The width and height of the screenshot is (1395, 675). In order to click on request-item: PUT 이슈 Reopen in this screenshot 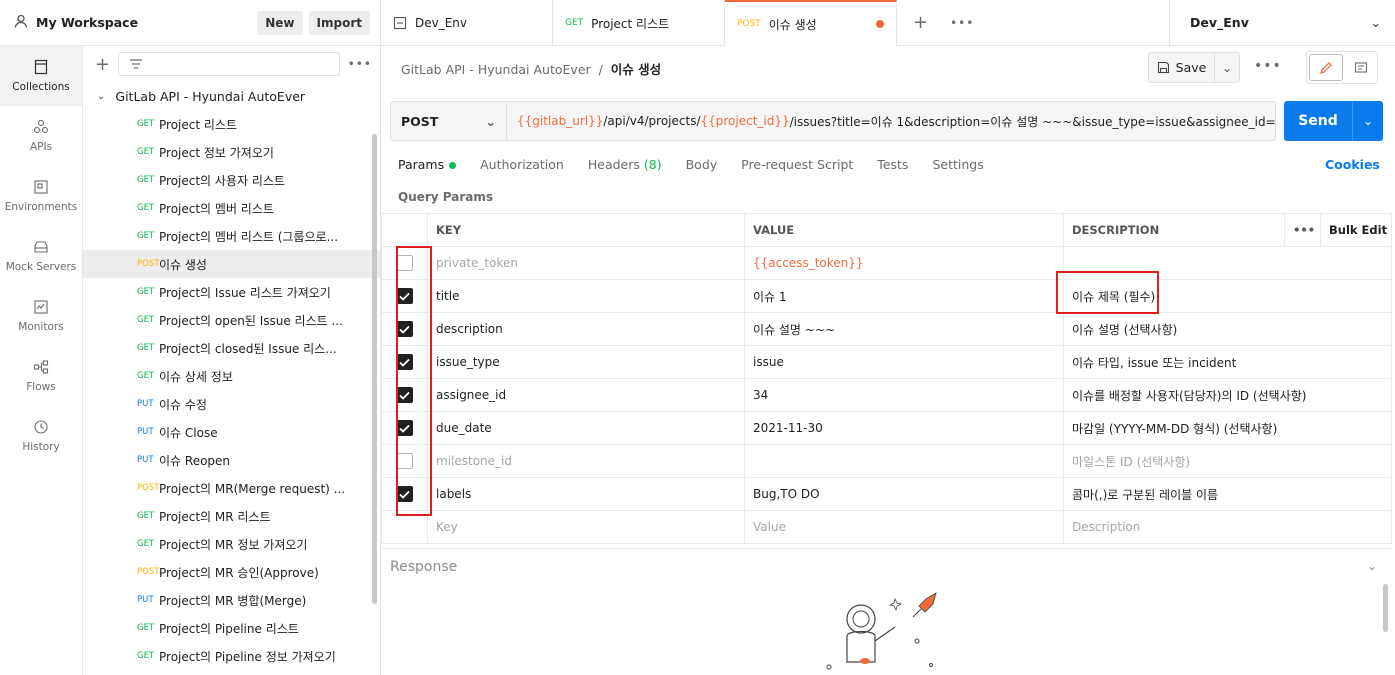, I will do `click(231, 460)`.